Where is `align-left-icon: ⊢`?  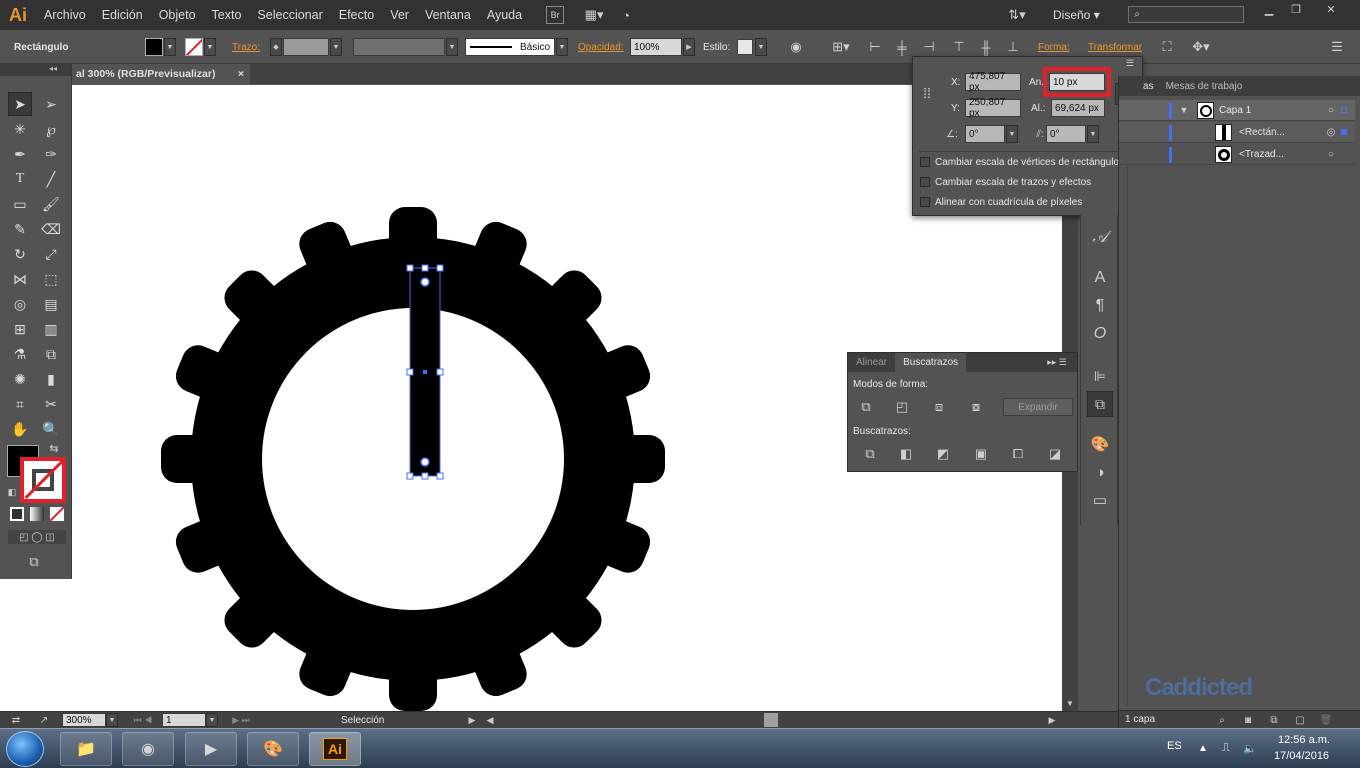 align-left-icon: ⊢ is located at coordinates (875, 47).